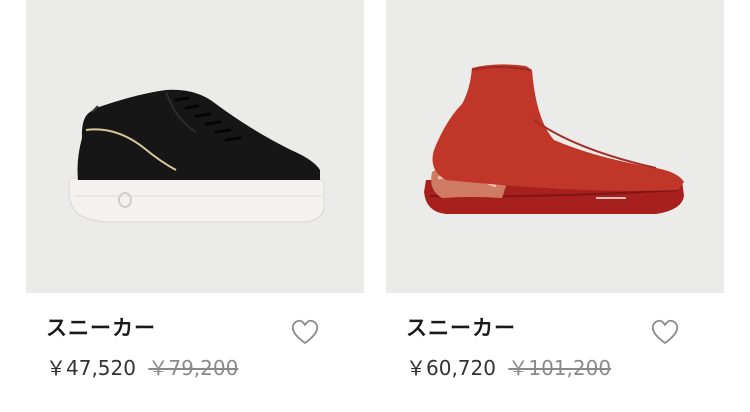 This screenshot has width=750, height=412. I want to click on black-sneaker-image, so click(196, 156).